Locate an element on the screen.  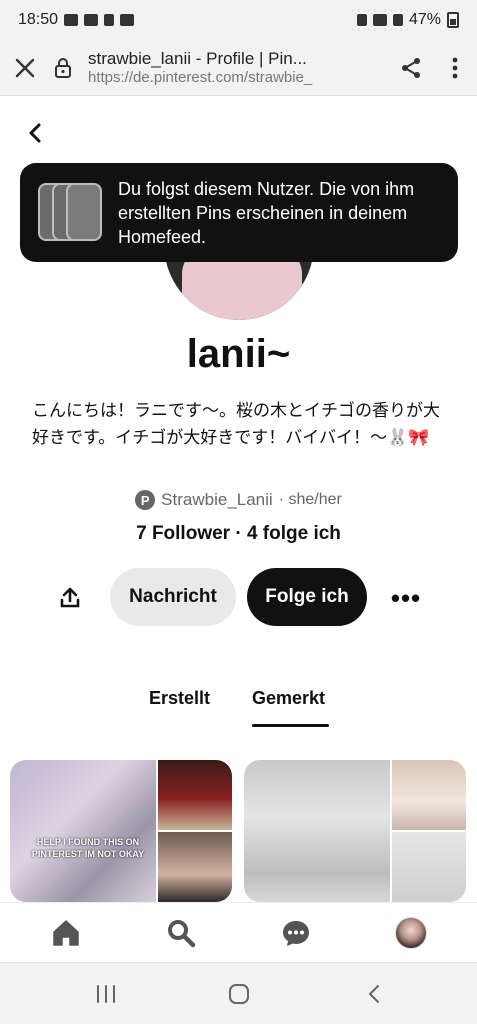
board-cover-image is located at coordinates (317, 831).